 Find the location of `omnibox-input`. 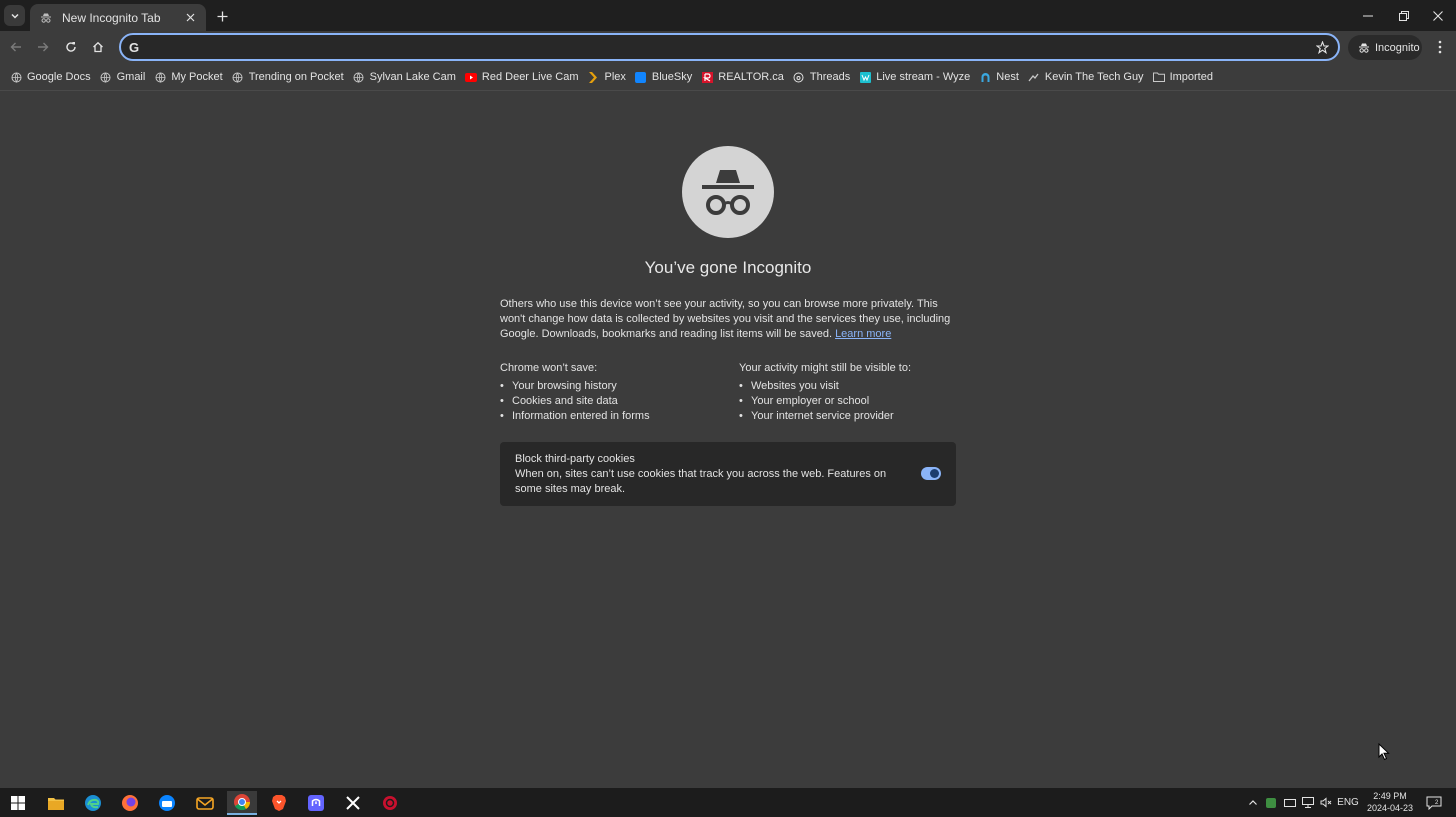

omnibox-input is located at coordinates (728, 47).